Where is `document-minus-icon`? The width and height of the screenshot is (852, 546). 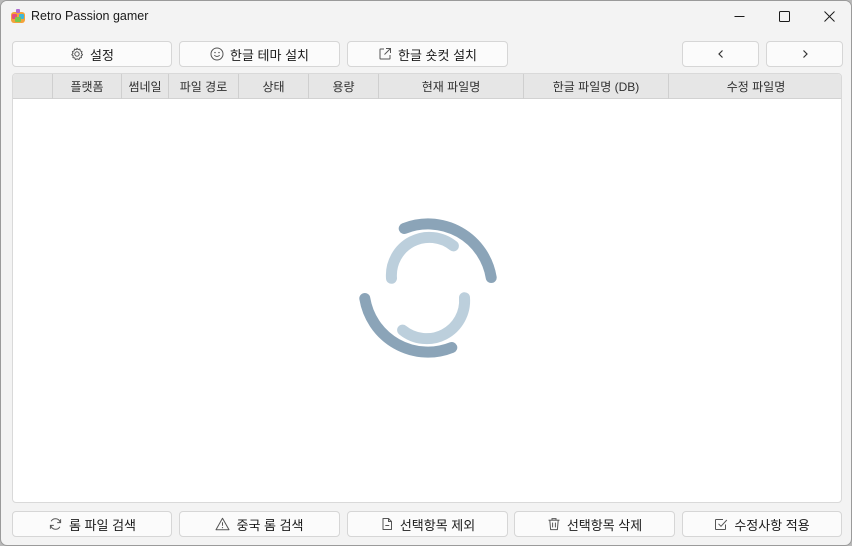 document-minus-icon is located at coordinates (387, 524).